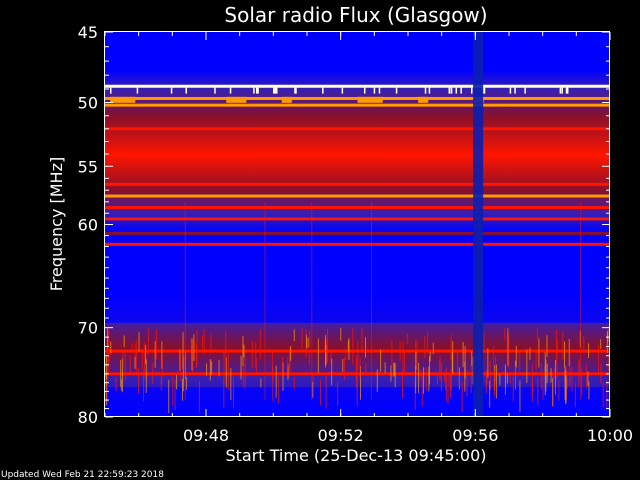  Describe the element at coordinates (370, 99) in the screenshot. I see `rfi-burst` at that location.